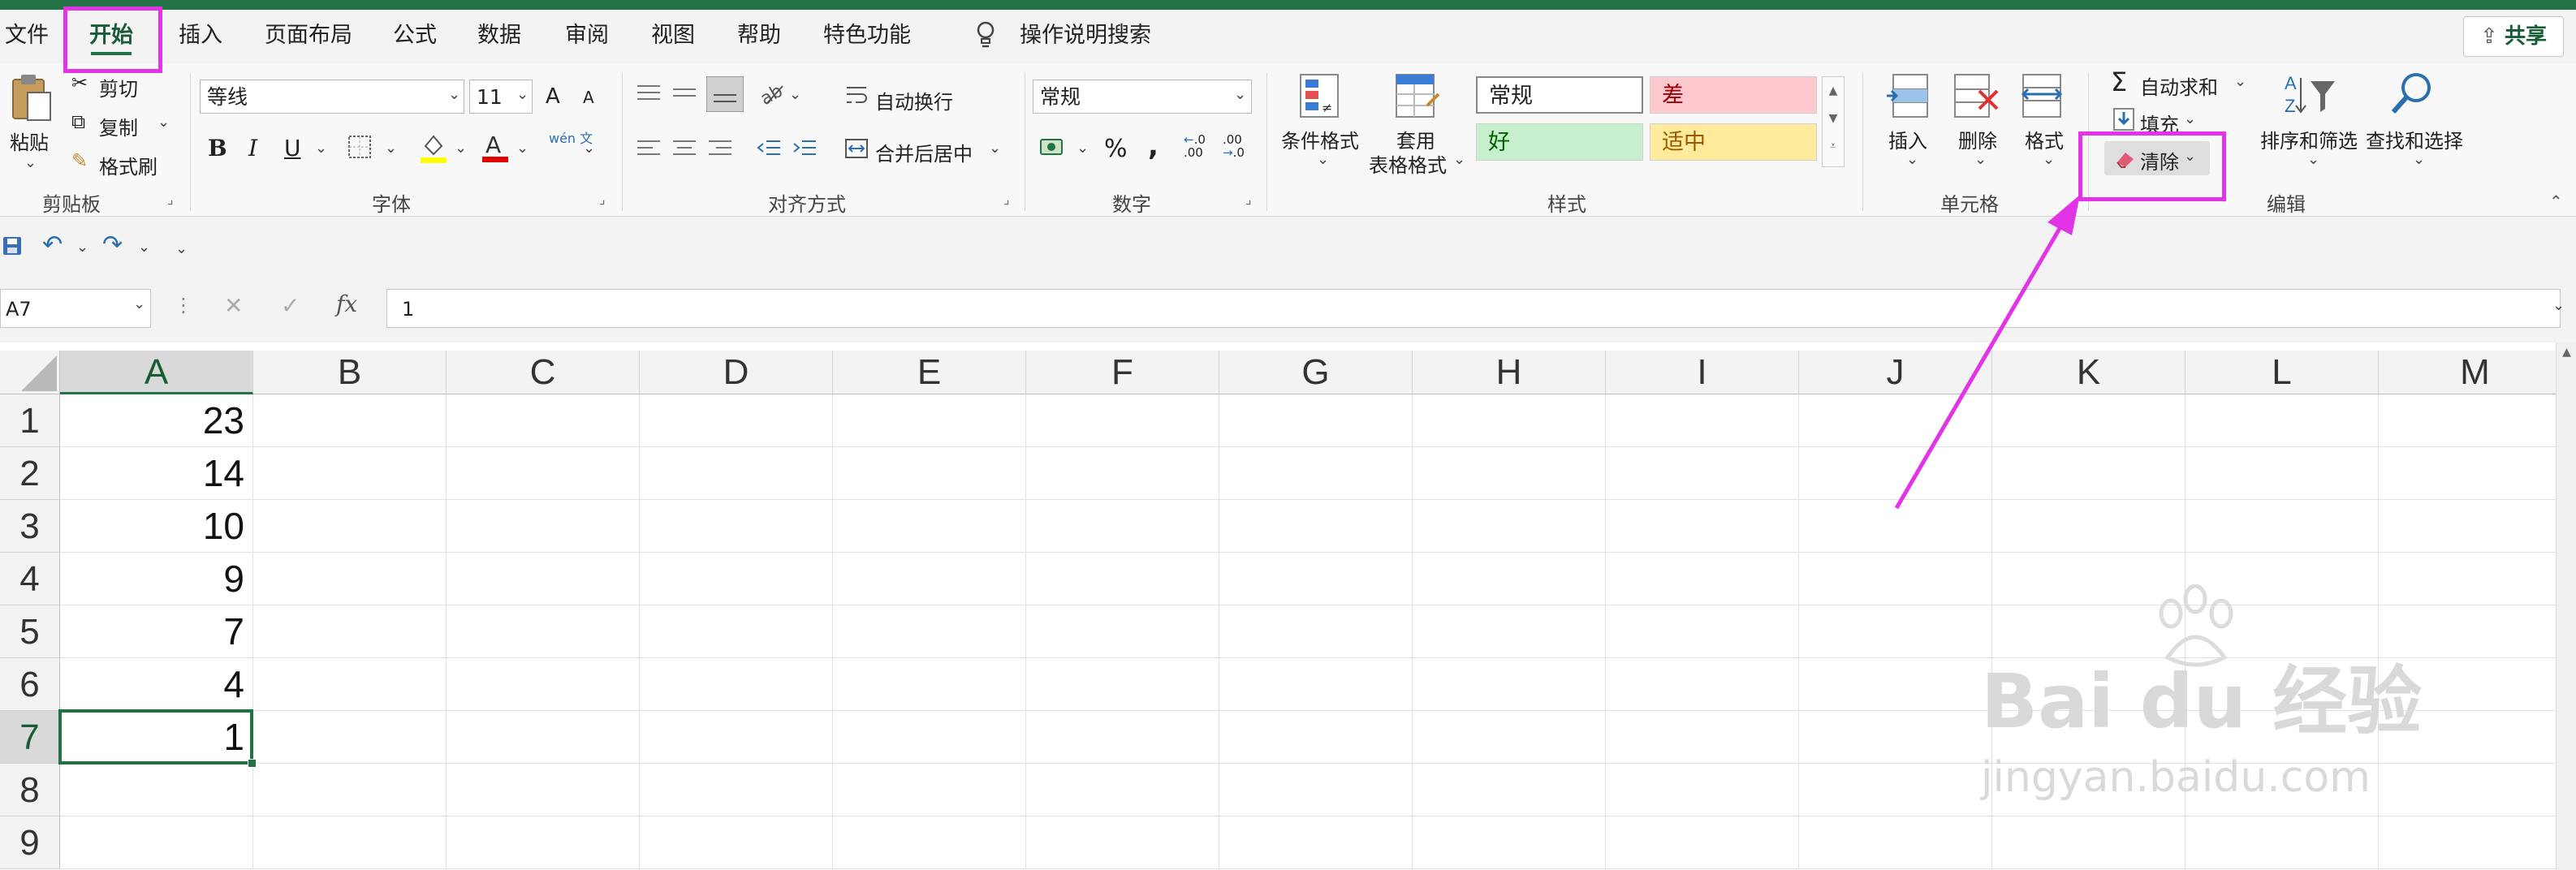 Image resolution: width=2576 pixels, height=870 pixels. What do you see at coordinates (929, 790) in the screenshot?
I see `cell-e8` at bounding box center [929, 790].